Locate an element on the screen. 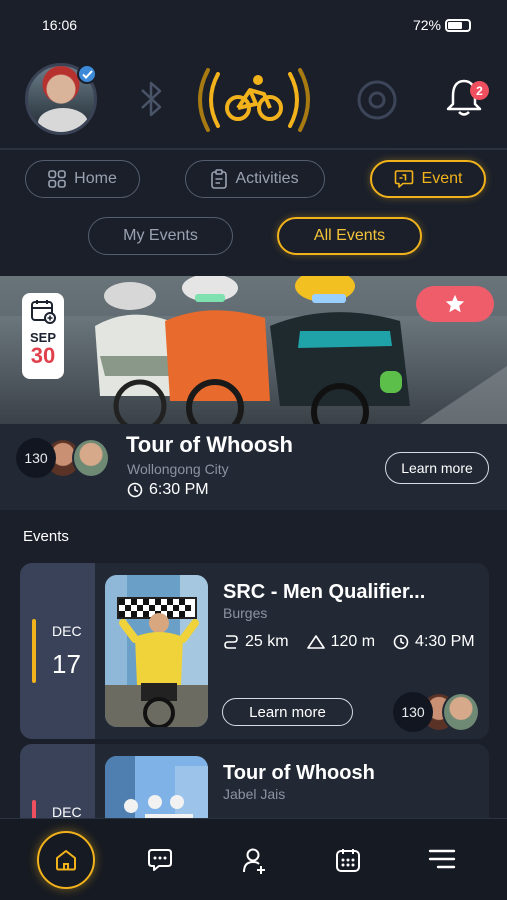 The width and height of the screenshot is (507, 900). featured-time-row: 6:30 PM is located at coordinates (168, 490).